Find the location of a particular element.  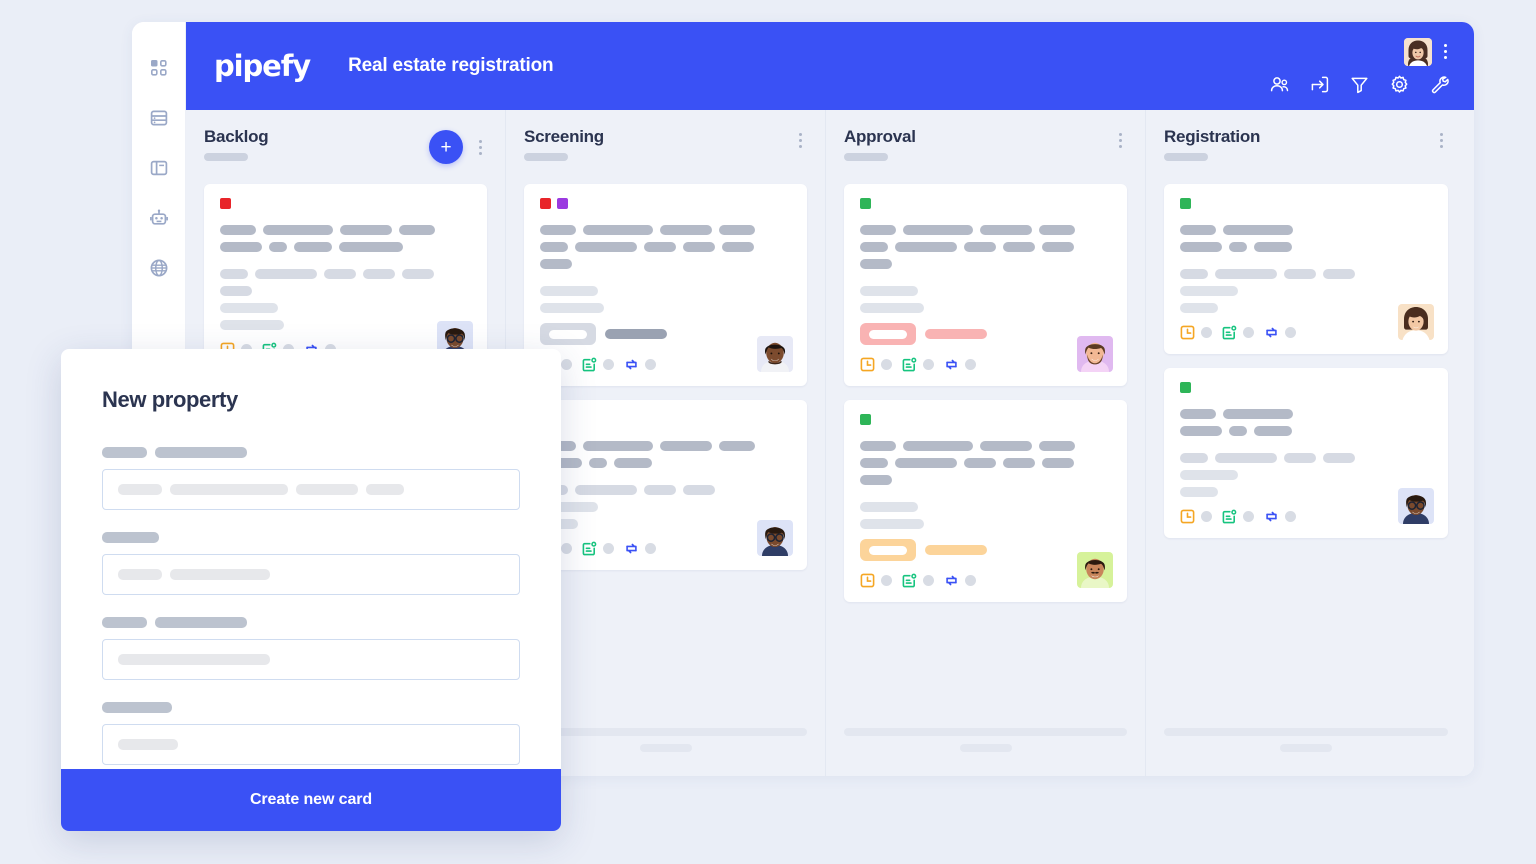

sidebar-item-database is located at coordinates (159, 118).